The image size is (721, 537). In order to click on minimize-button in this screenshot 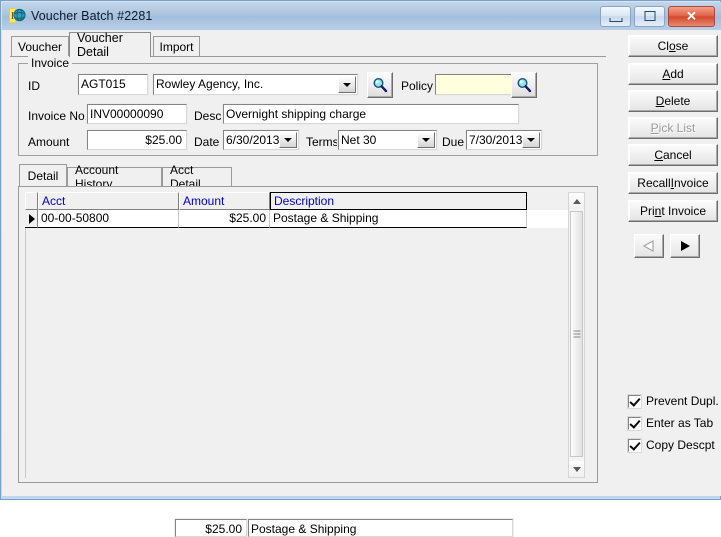, I will do `click(615, 16)`.